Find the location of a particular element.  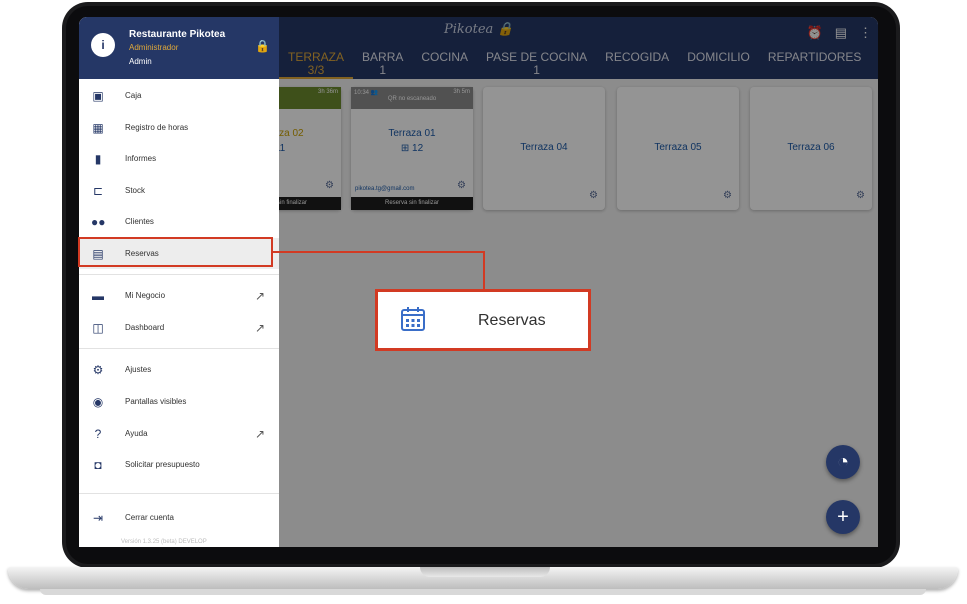

dashboard-icon: ◫ is located at coordinates (98, 327).